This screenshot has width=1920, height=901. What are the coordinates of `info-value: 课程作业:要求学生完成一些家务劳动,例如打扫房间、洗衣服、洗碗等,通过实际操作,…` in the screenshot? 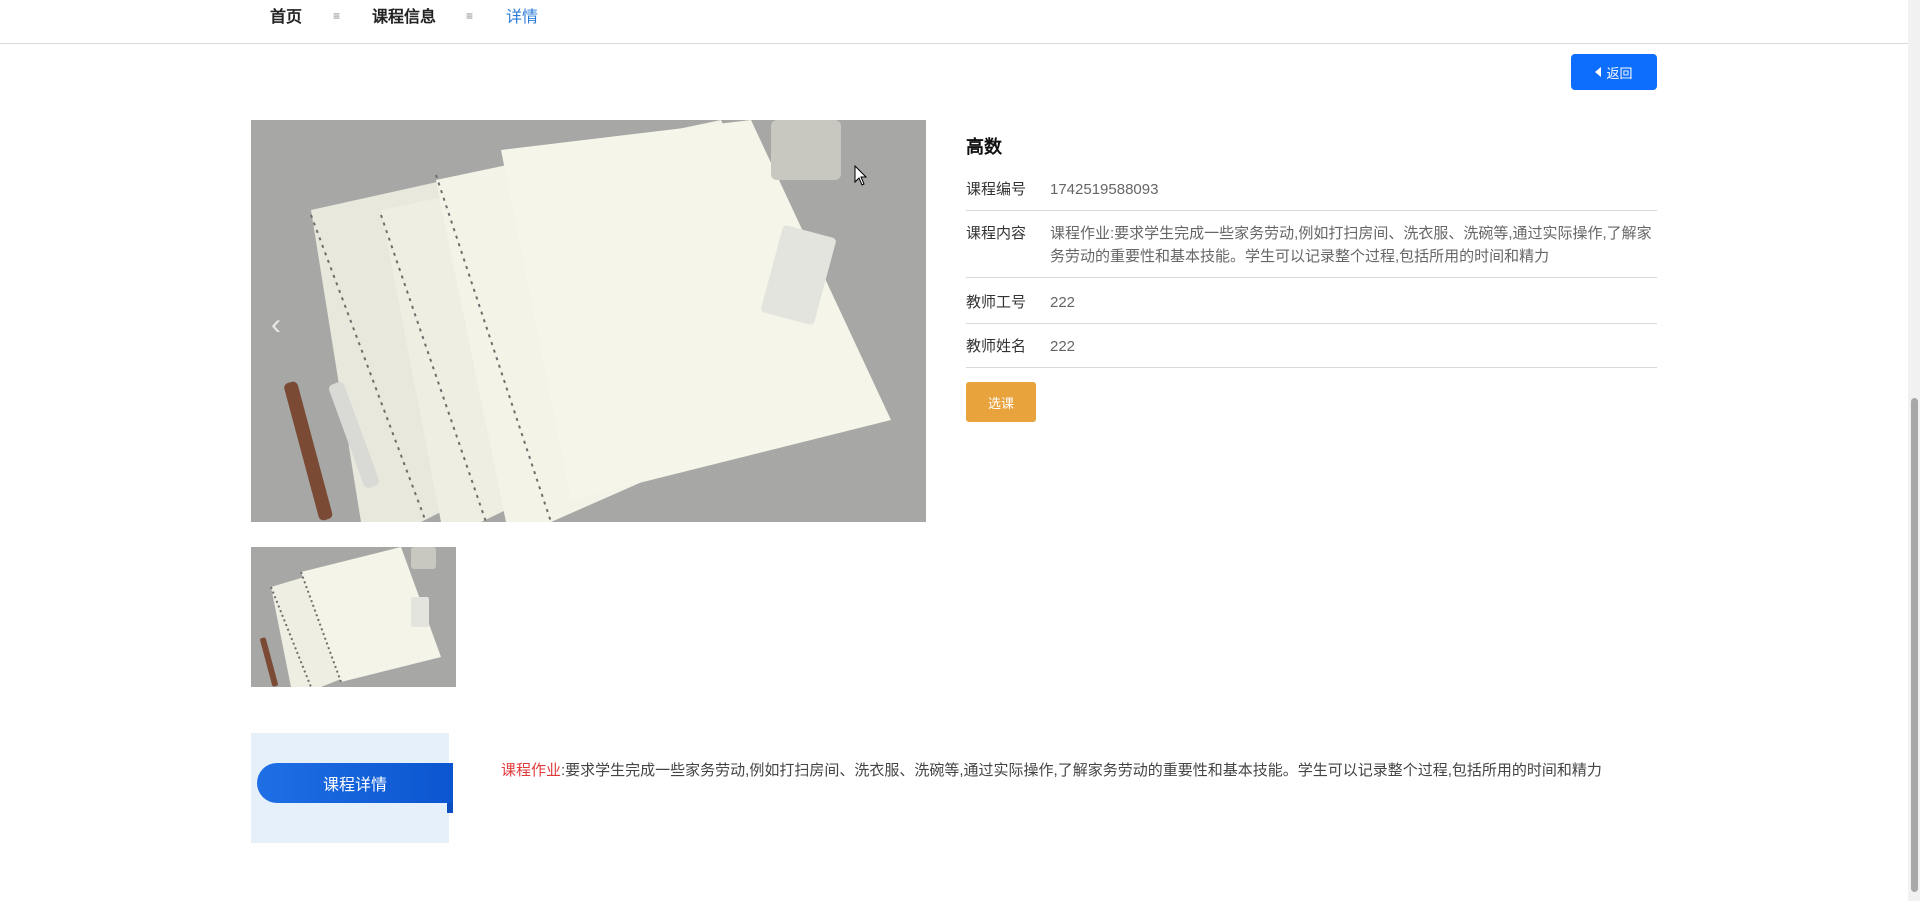 It's located at (1351, 245).